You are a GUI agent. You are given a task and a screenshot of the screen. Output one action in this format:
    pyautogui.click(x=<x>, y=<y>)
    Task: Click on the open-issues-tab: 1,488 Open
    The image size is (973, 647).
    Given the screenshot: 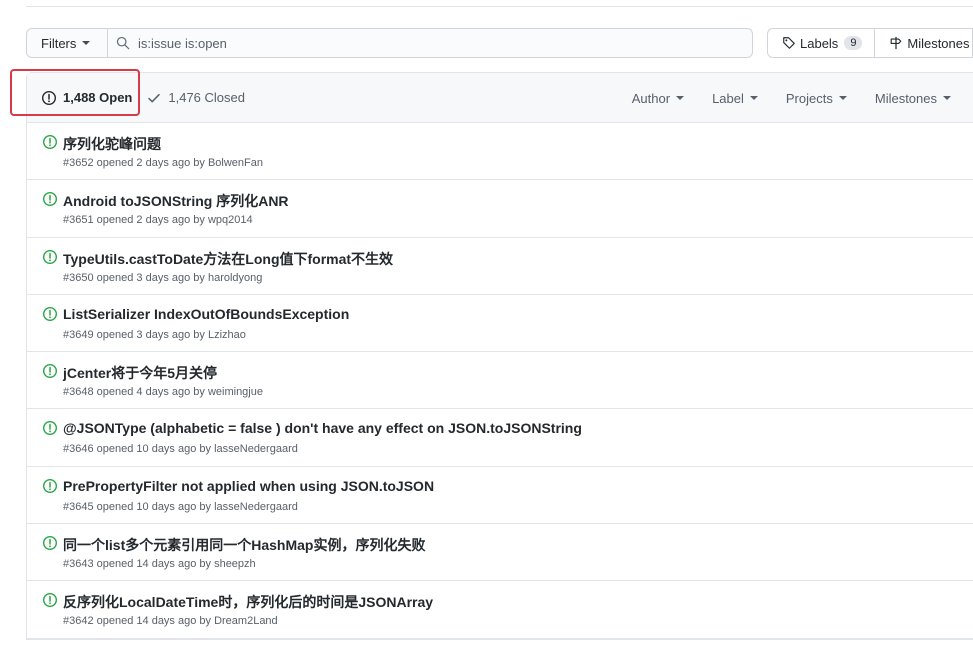 What is the action you would take?
    pyautogui.click(x=86, y=98)
    